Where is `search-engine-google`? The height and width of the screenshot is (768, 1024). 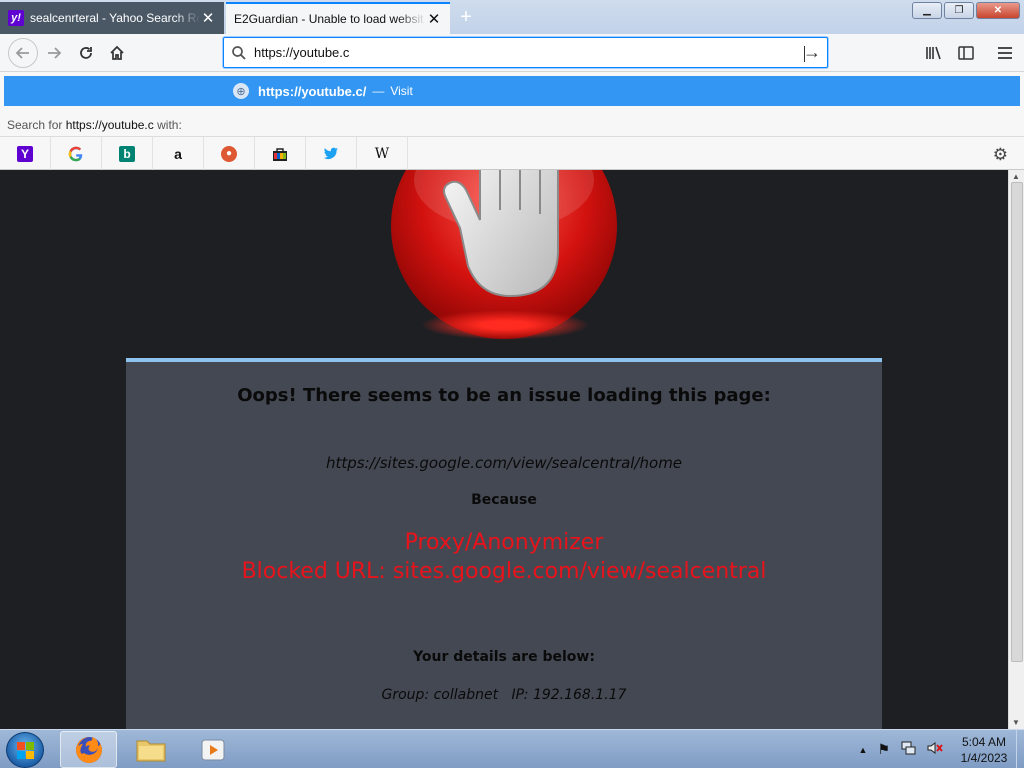 search-engine-google is located at coordinates (76, 153).